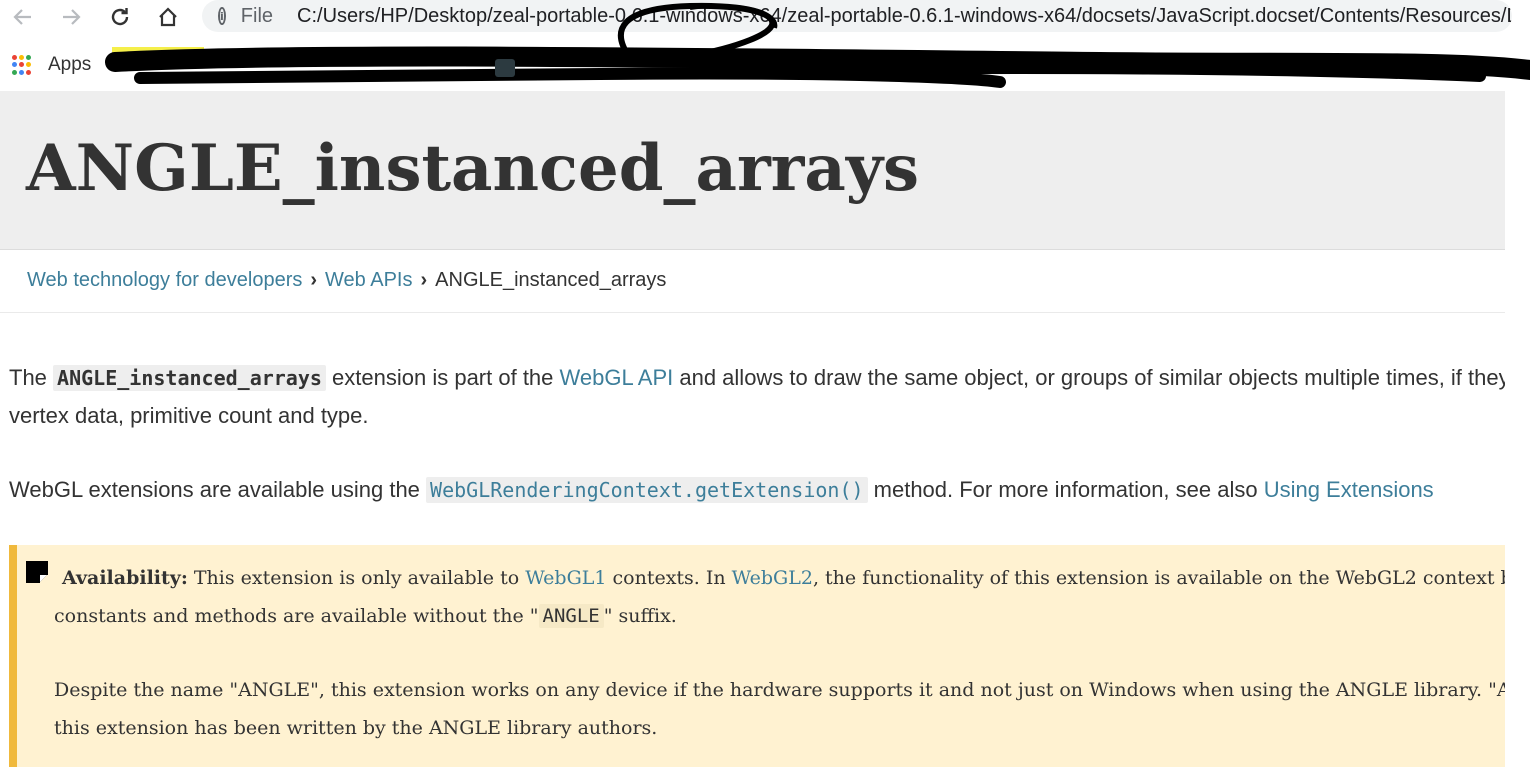  Describe the element at coordinates (356, 578) in the screenshot. I see `note-text: This extension is only available to` at that location.